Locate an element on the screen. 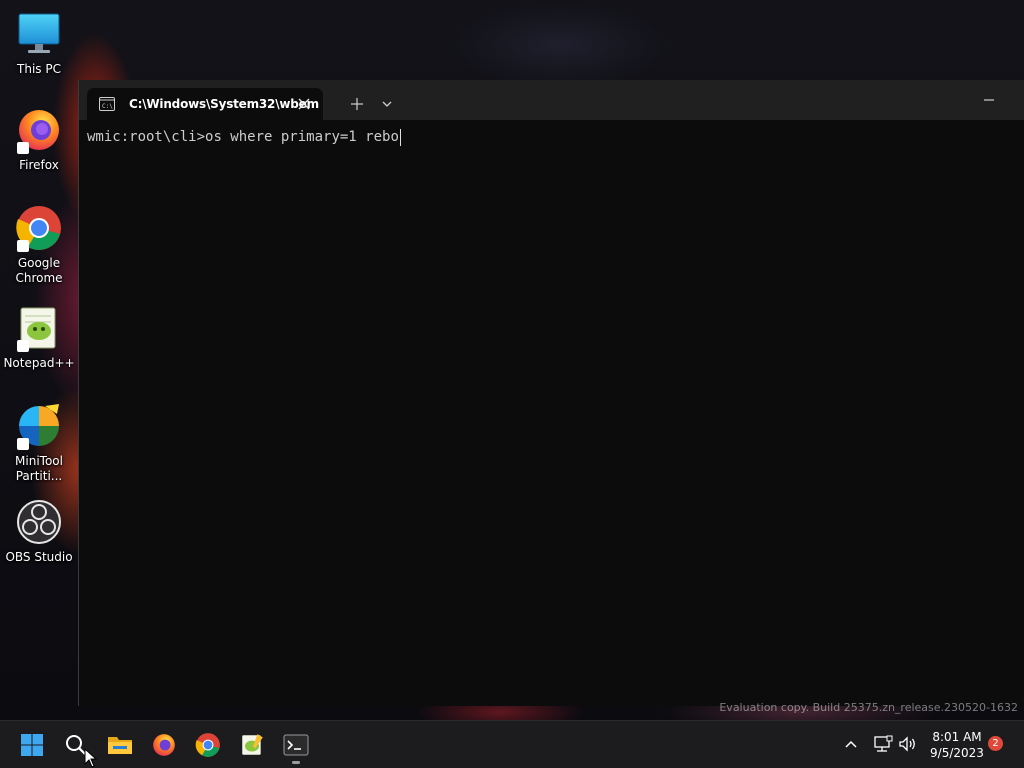 This screenshot has height=768, width=1024. desktop-icon-label: Google Chrome is located at coordinates (39, 270).